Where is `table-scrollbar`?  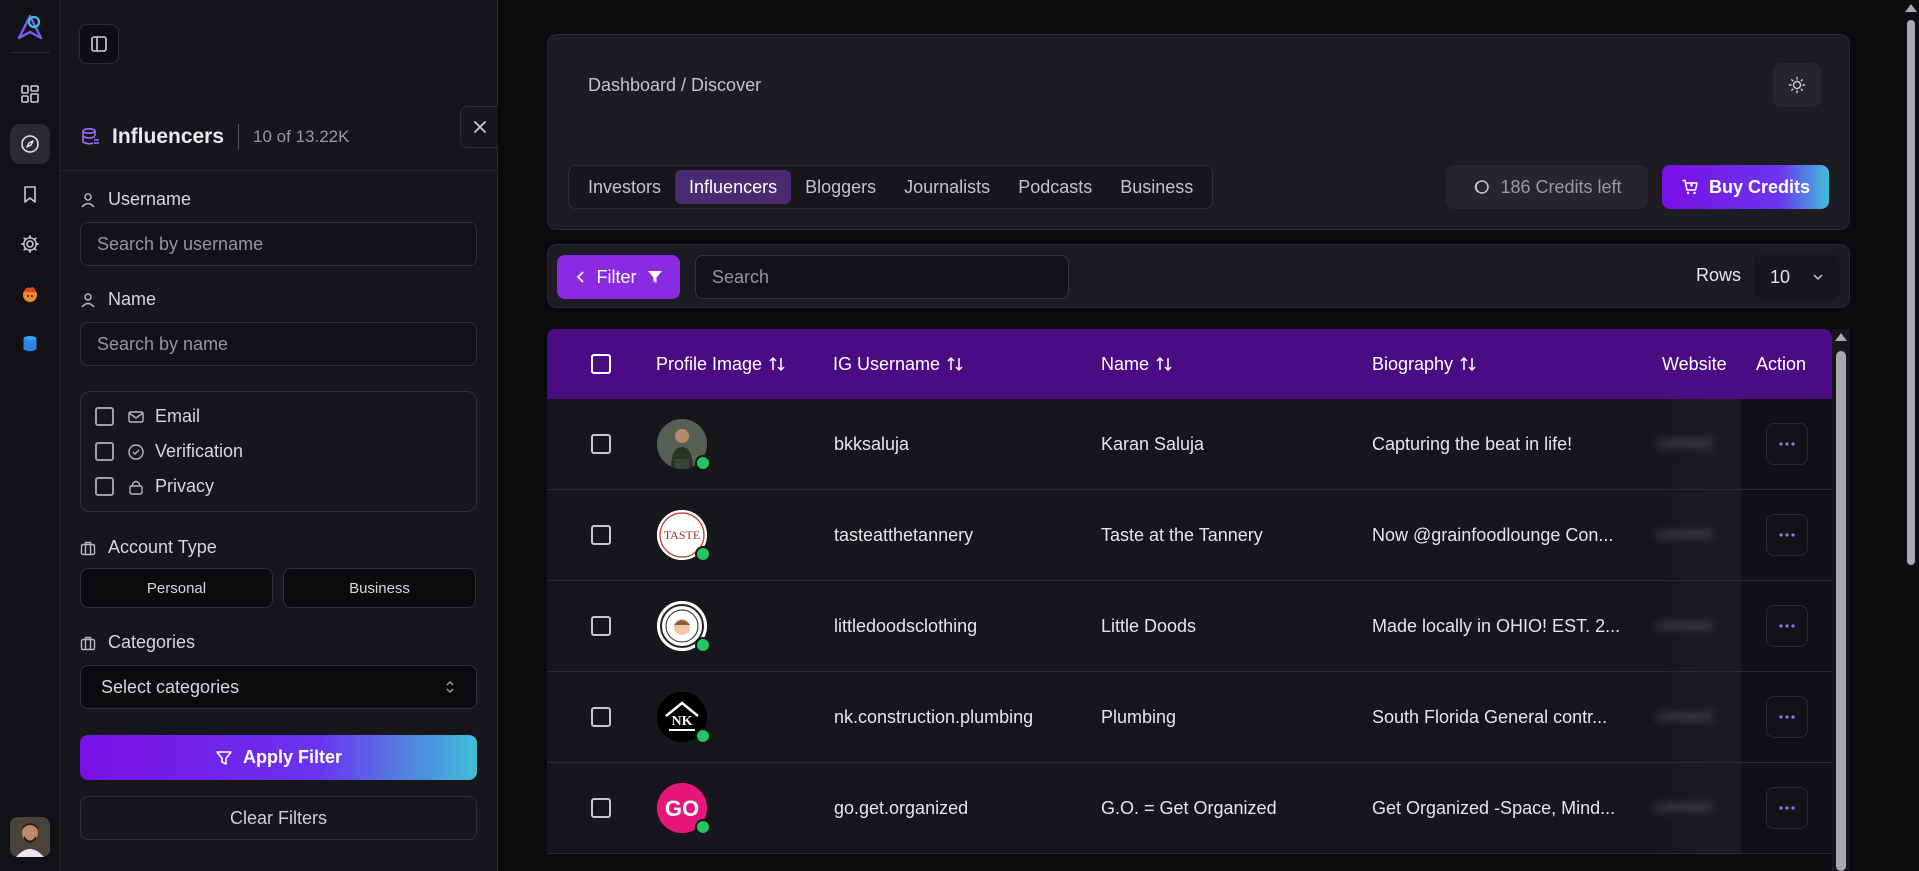
table-scrollbar is located at coordinates (1841, 600).